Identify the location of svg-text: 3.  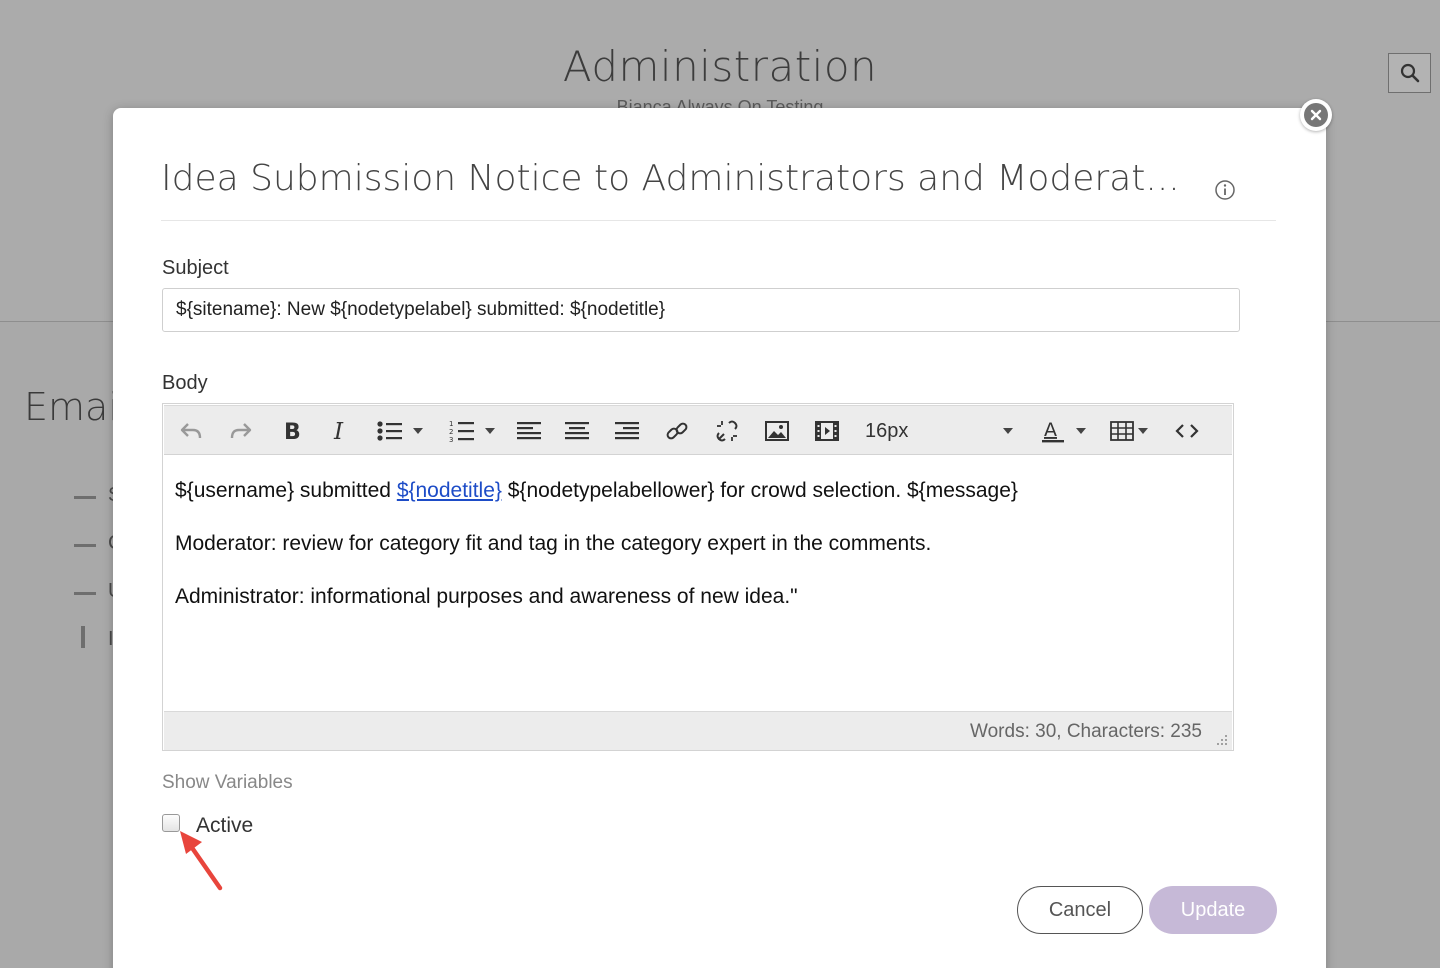
(451, 439).